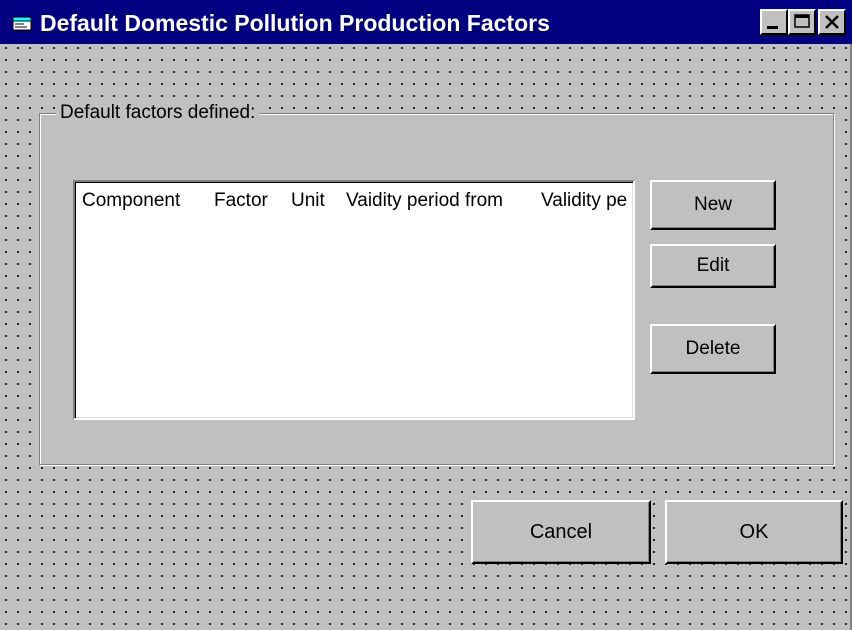  Describe the element at coordinates (131, 201) in the screenshot. I see `column-header-component: Component` at that location.